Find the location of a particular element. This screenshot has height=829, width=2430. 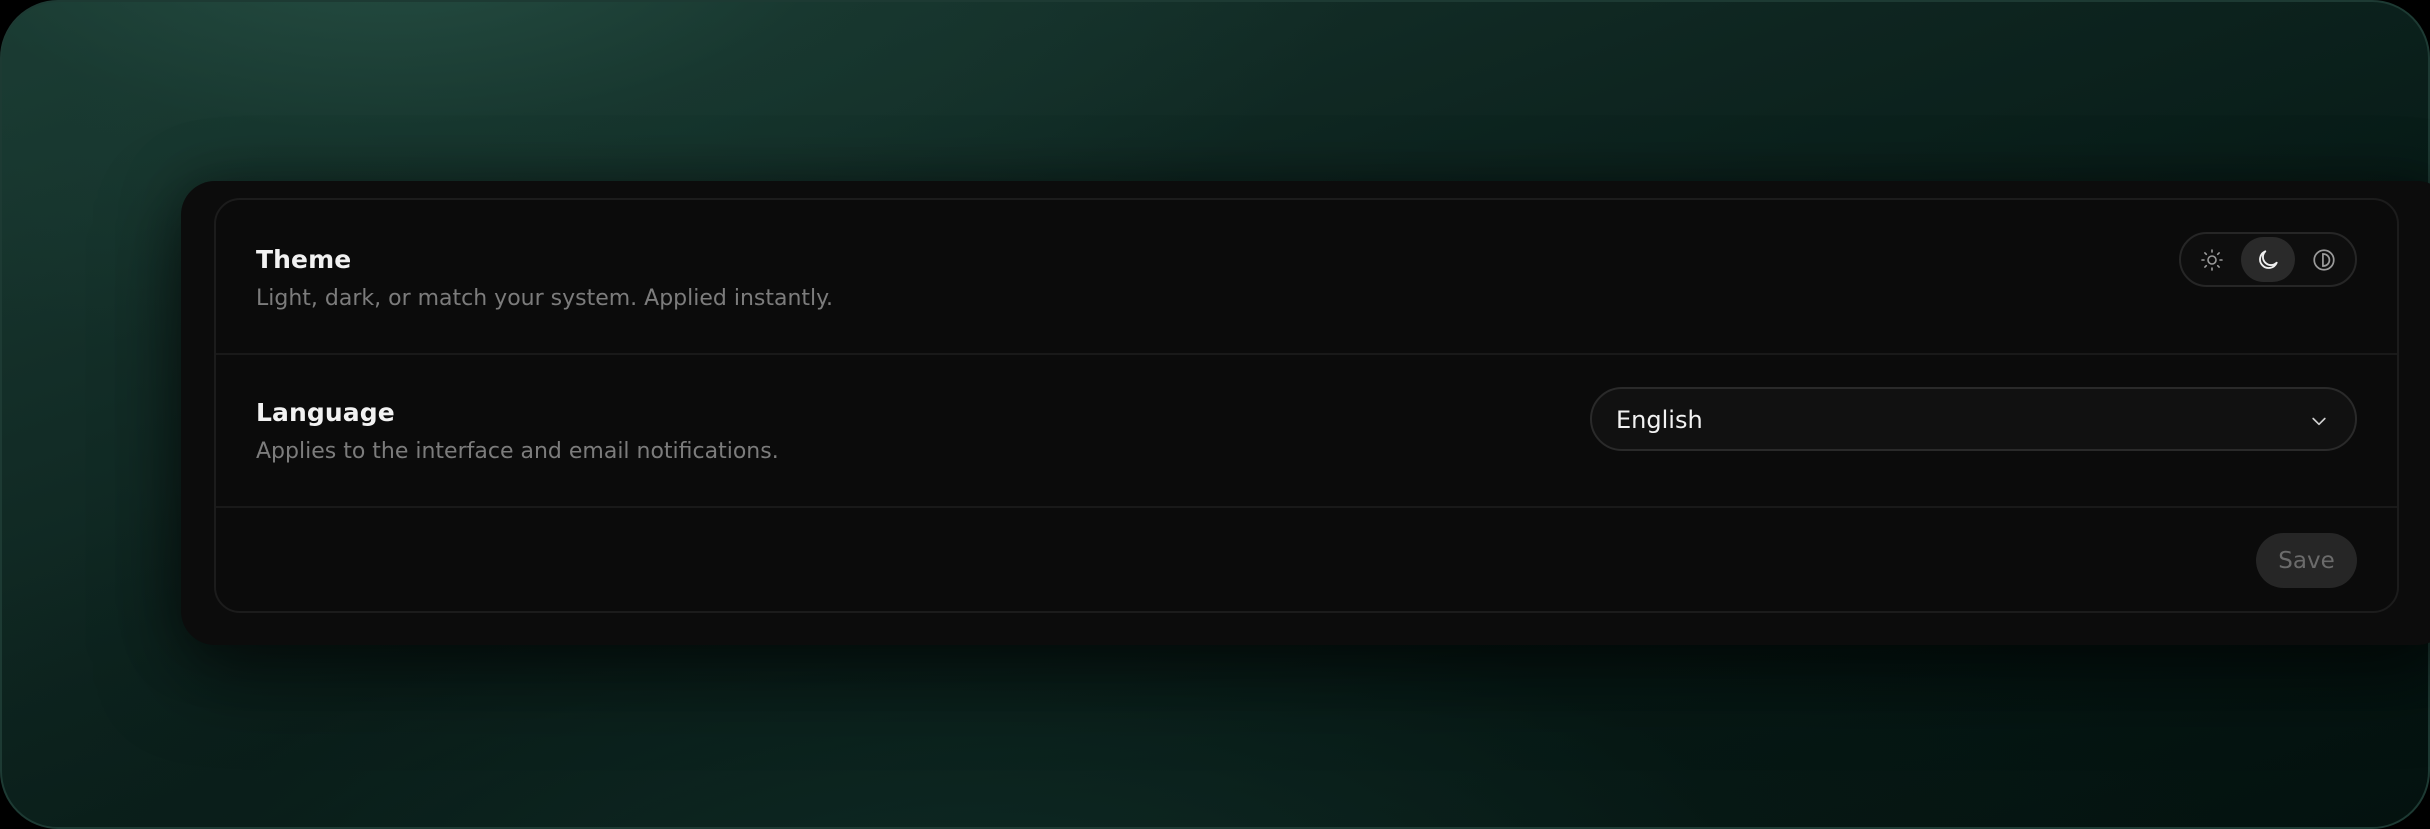

settings-footer: Save is located at coordinates (1306, 560).